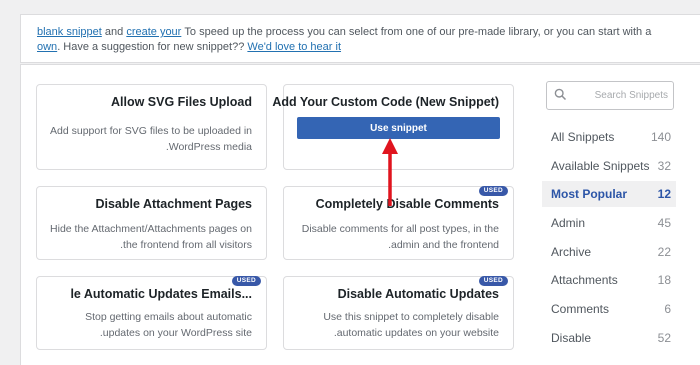 Image resolution: width=700 pixels, height=365 pixels. Describe the element at coordinates (114, 32) in the screenshot. I see `intro-and: and` at that location.